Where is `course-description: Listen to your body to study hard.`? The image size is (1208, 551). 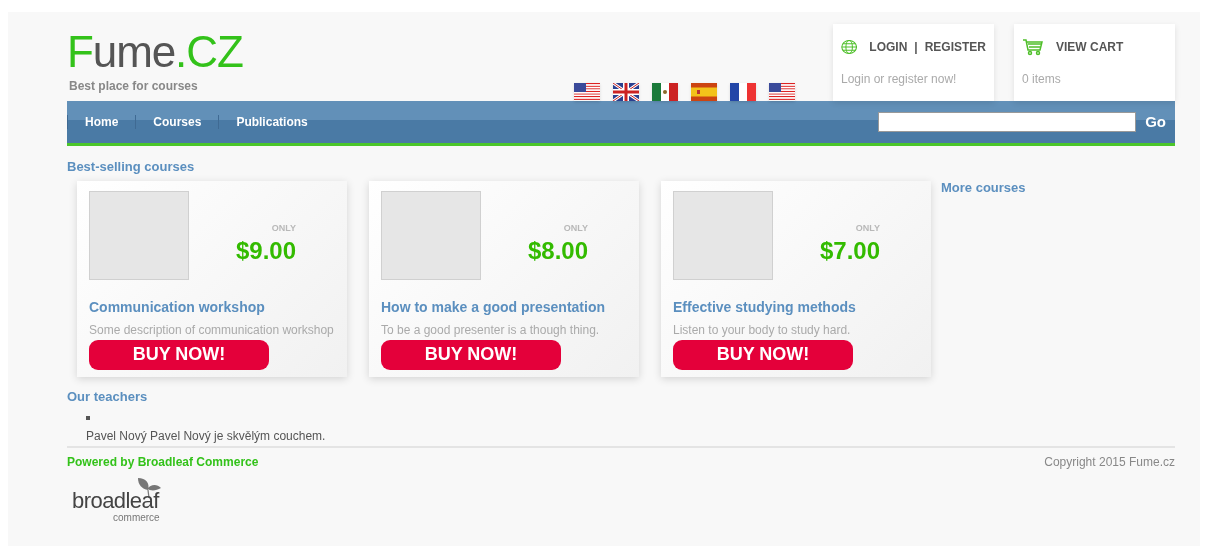
course-description: Listen to your body to study hard. is located at coordinates (762, 330).